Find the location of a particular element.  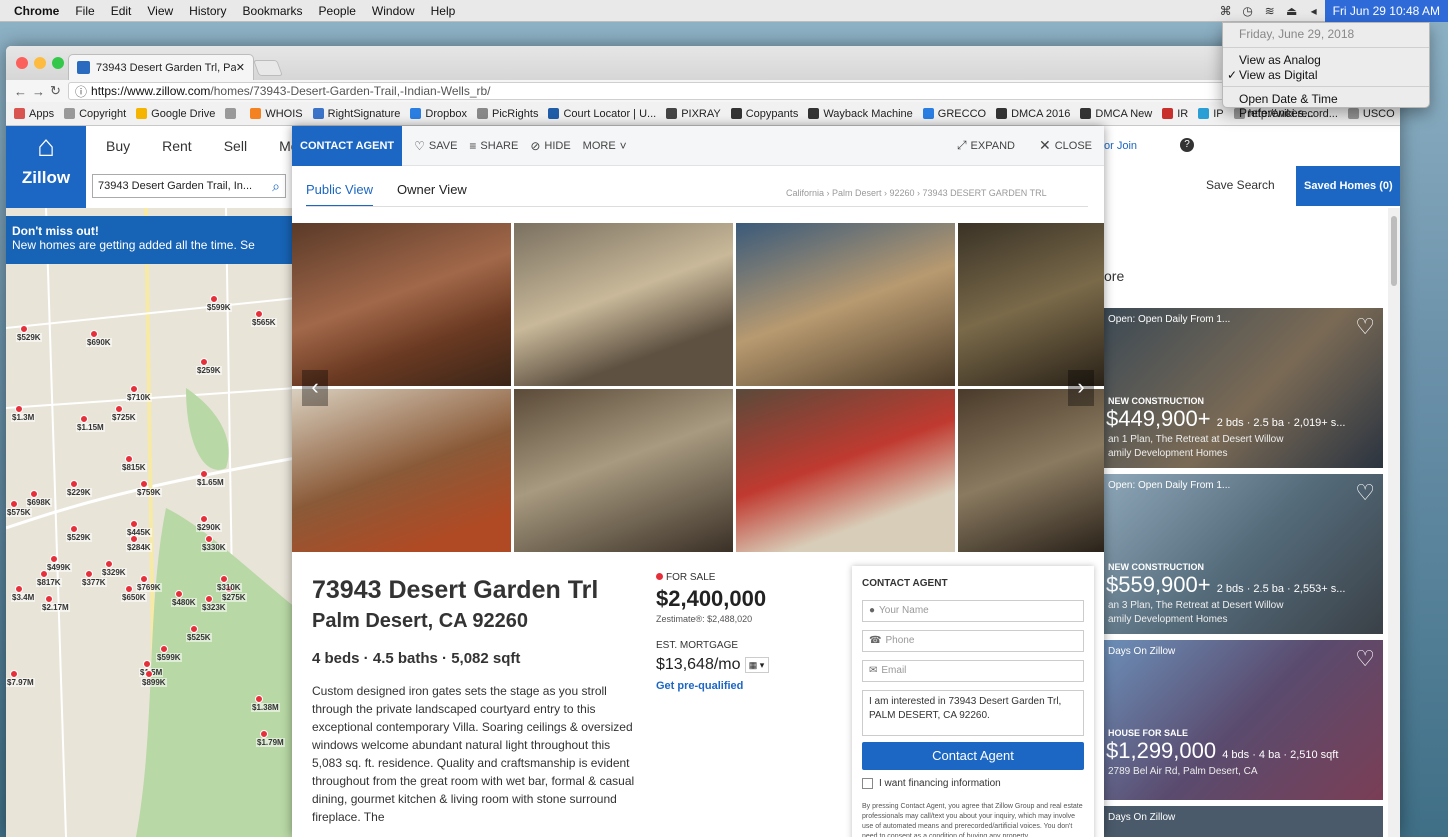

save-search-button: Save Search is located at coordinates (1240, 185).